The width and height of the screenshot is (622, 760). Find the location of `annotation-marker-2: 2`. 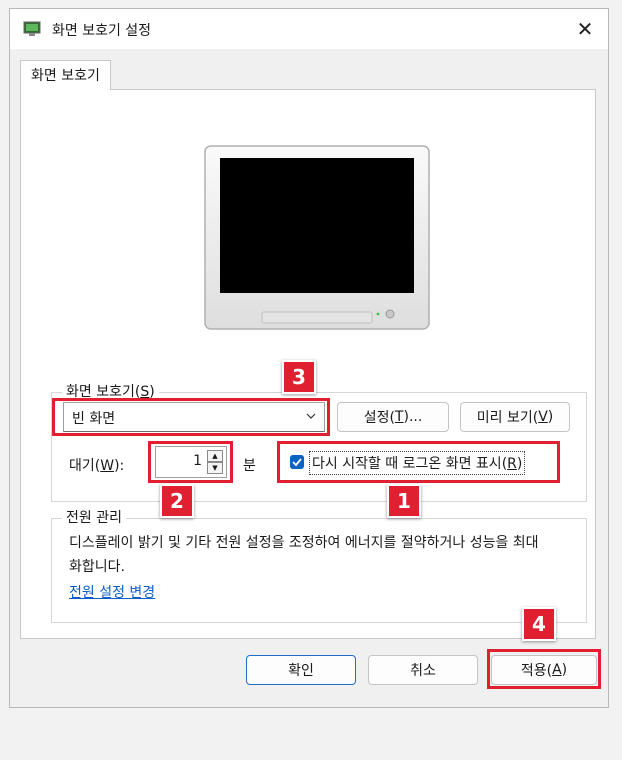

annotation-marker-2: 2 is located at coordinates (177, 501).